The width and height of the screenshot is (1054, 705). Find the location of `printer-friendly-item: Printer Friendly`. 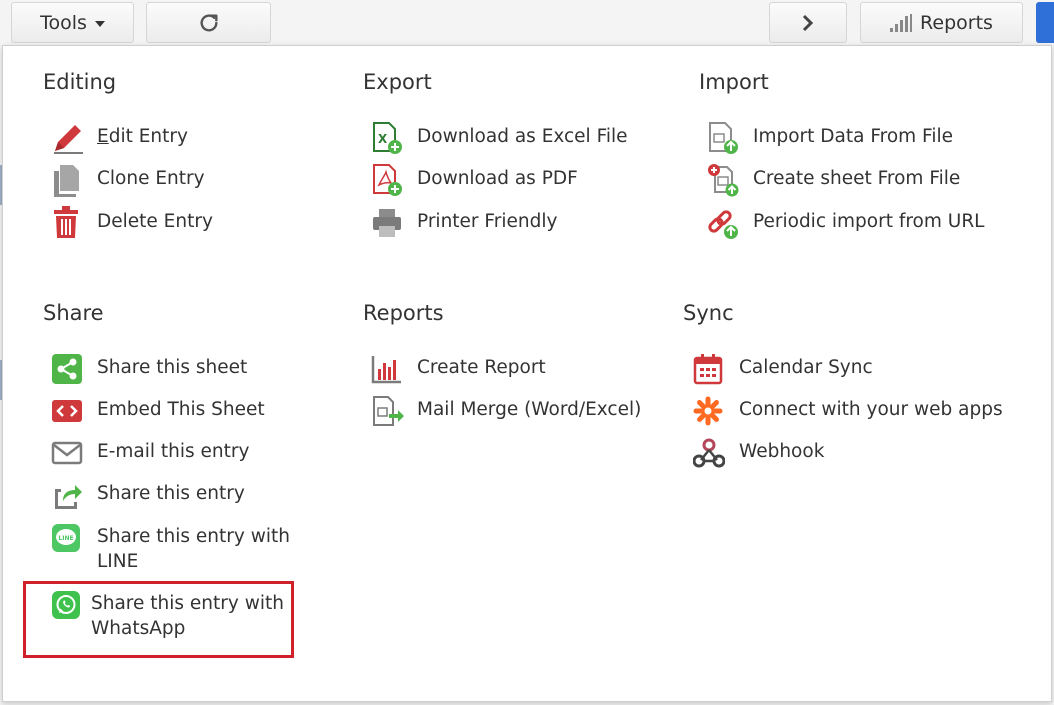

printer-friendly-item: Printer Friendly is located at coordinates (464, 223).